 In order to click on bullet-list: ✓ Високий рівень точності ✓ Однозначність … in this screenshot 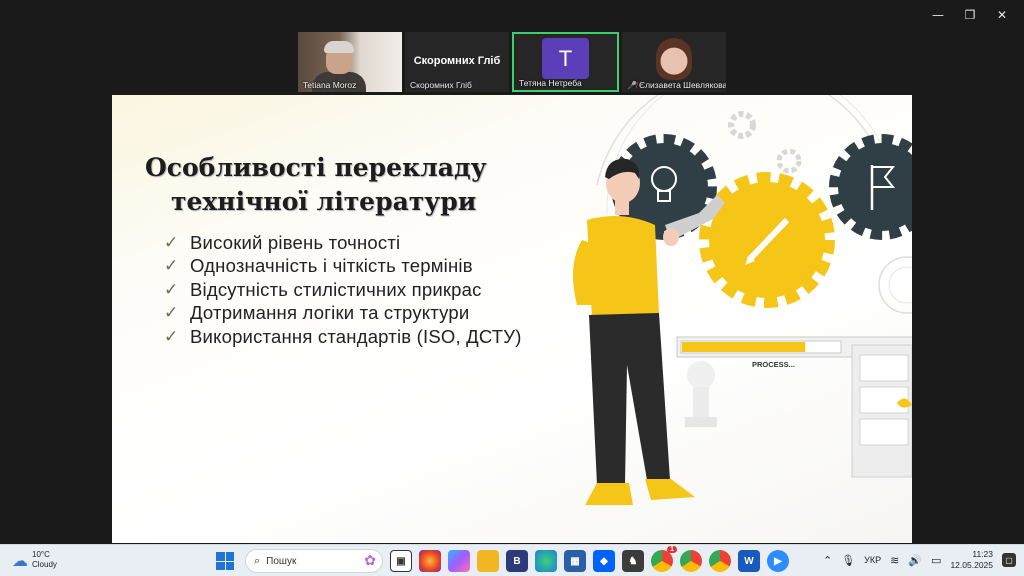, I will do `click(343, 290)`.